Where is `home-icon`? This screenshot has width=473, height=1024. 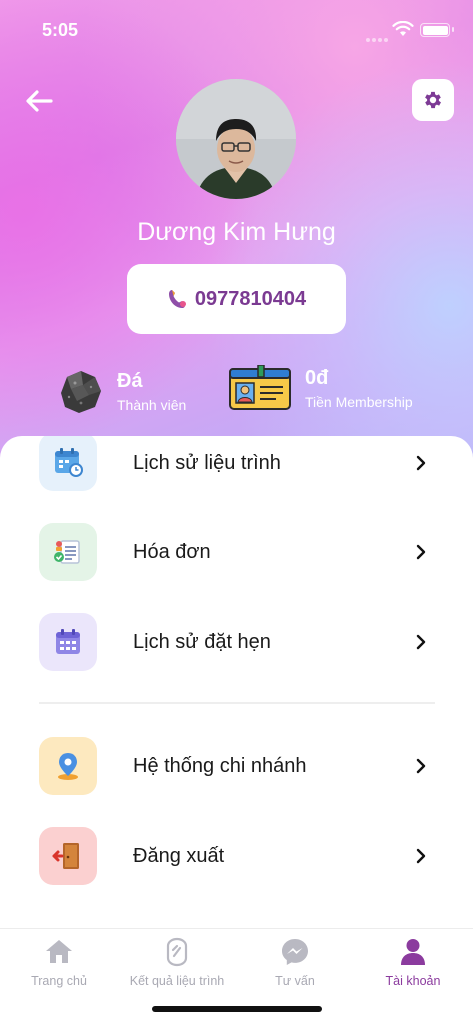 home-icon is located at coordinates (59, 951).